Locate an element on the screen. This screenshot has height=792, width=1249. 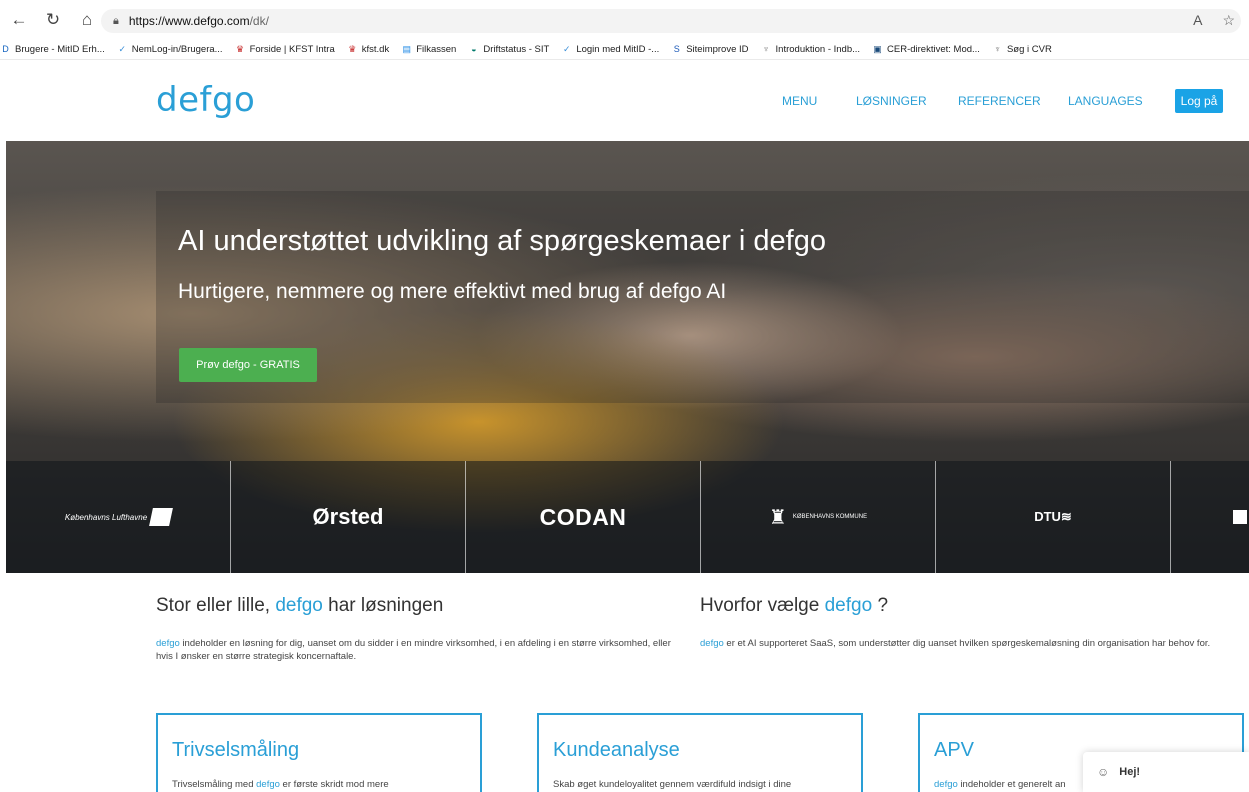
bookmark-label: Siteimprove ID is located at coordinates (717, 49).